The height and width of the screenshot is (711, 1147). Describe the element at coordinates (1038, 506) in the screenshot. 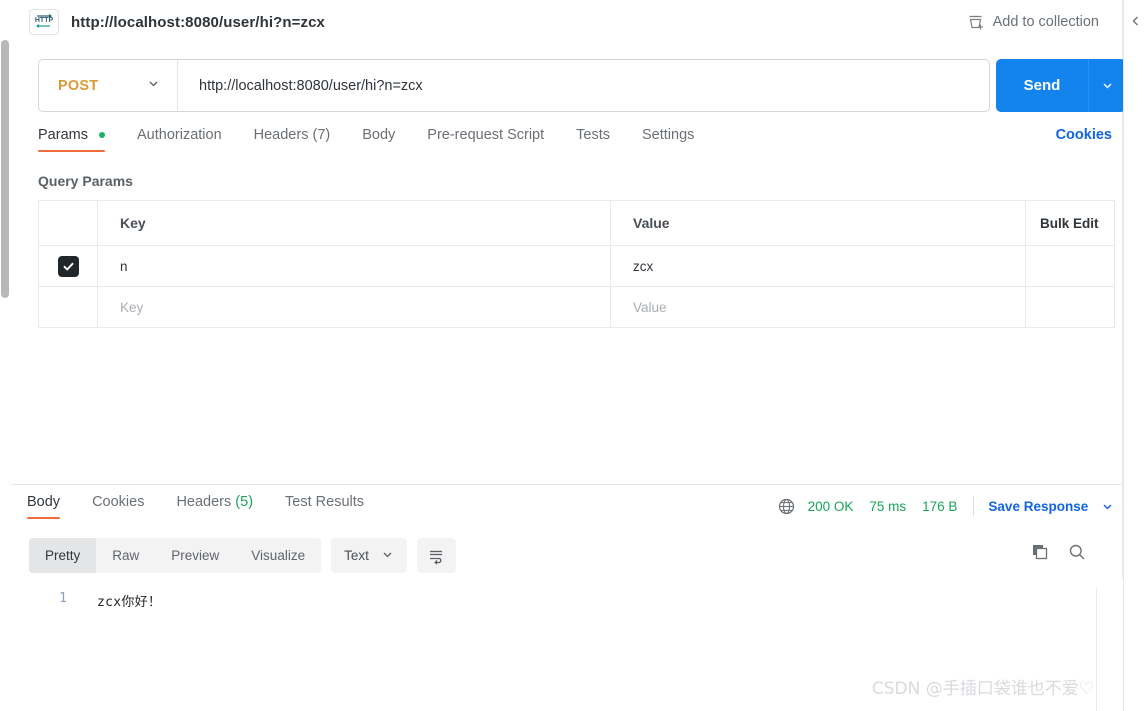

I see `save-response-label: Save Response` at that location.